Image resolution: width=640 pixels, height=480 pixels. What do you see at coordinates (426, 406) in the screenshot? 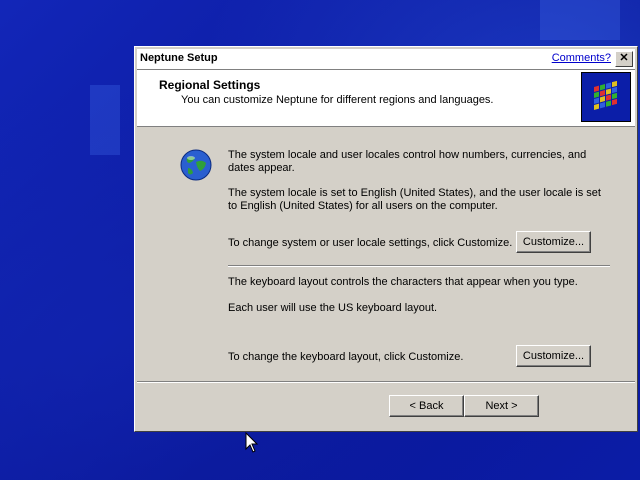
I see `back-button: < Back` at bounding box center [426, 406].